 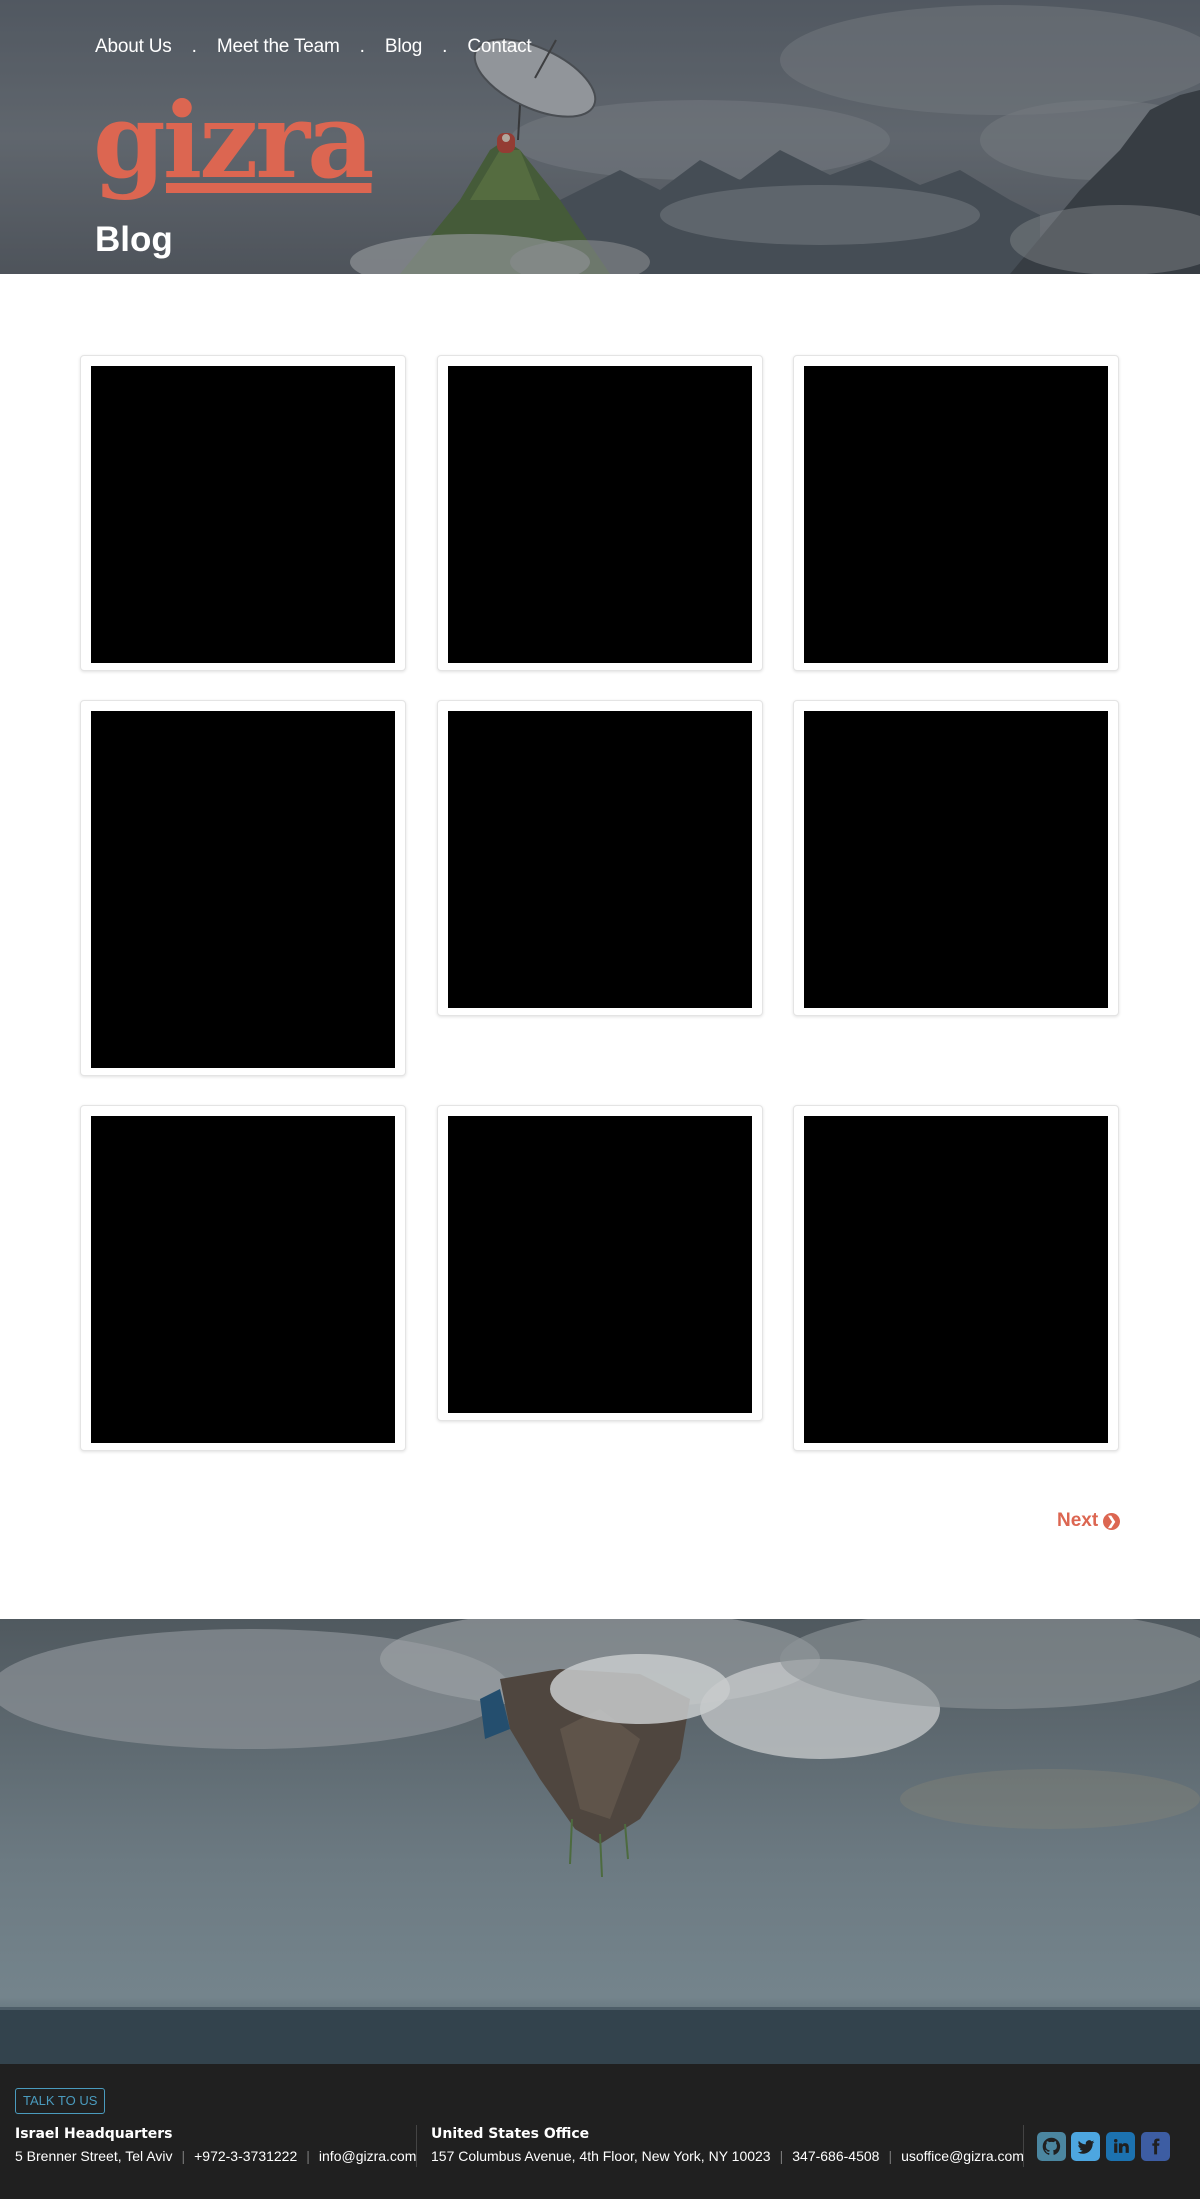 I want to click on talk-to-us-button: TALK TO US, so click(x=60, y=2101).